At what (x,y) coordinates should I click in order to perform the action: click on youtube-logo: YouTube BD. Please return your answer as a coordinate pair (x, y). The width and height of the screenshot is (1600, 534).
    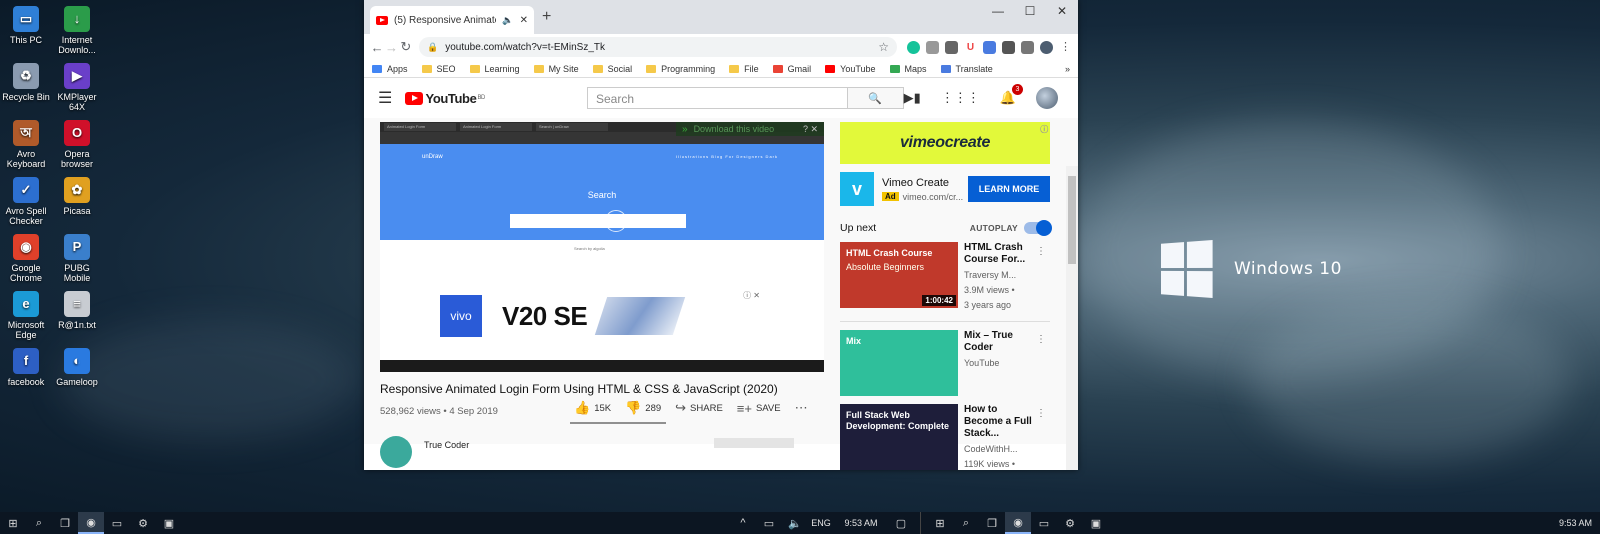
    Looking at the image, I should click on (444, 98).